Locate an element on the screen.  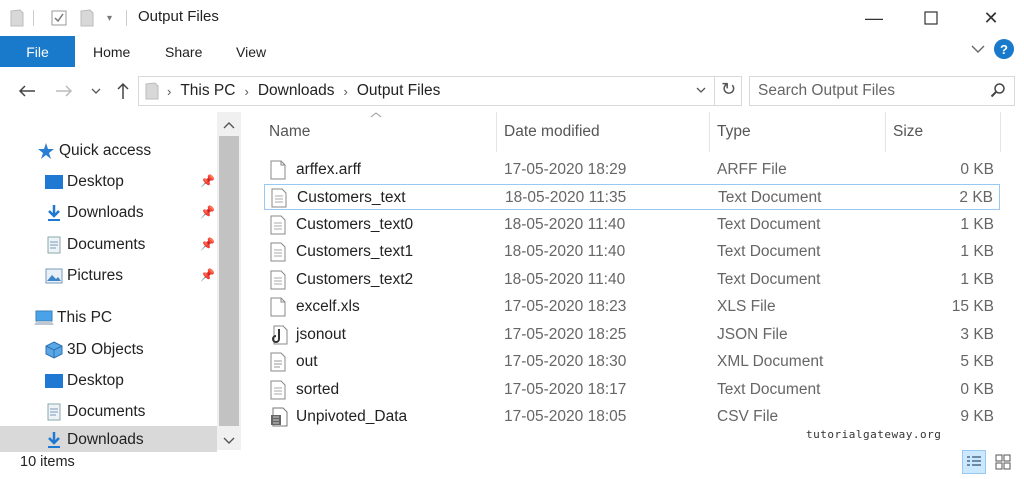
file-date: 17-05-2020 18:23 is located at coordinates (565, 306).